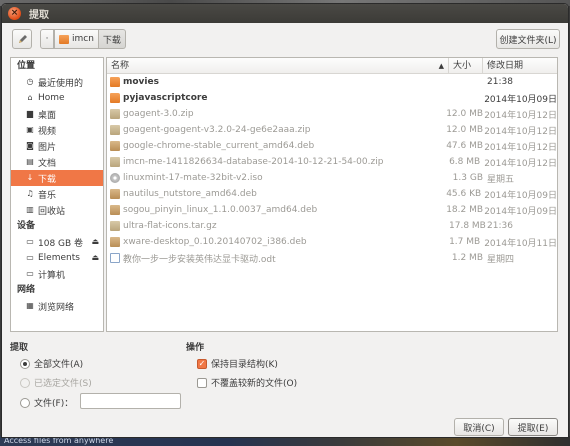 This screenshot has width=570, height=446. What do you see at coordinates (19, 348) in the screenshot?
I see `extract-section-title: 提取` at bounding box center [19, 348].